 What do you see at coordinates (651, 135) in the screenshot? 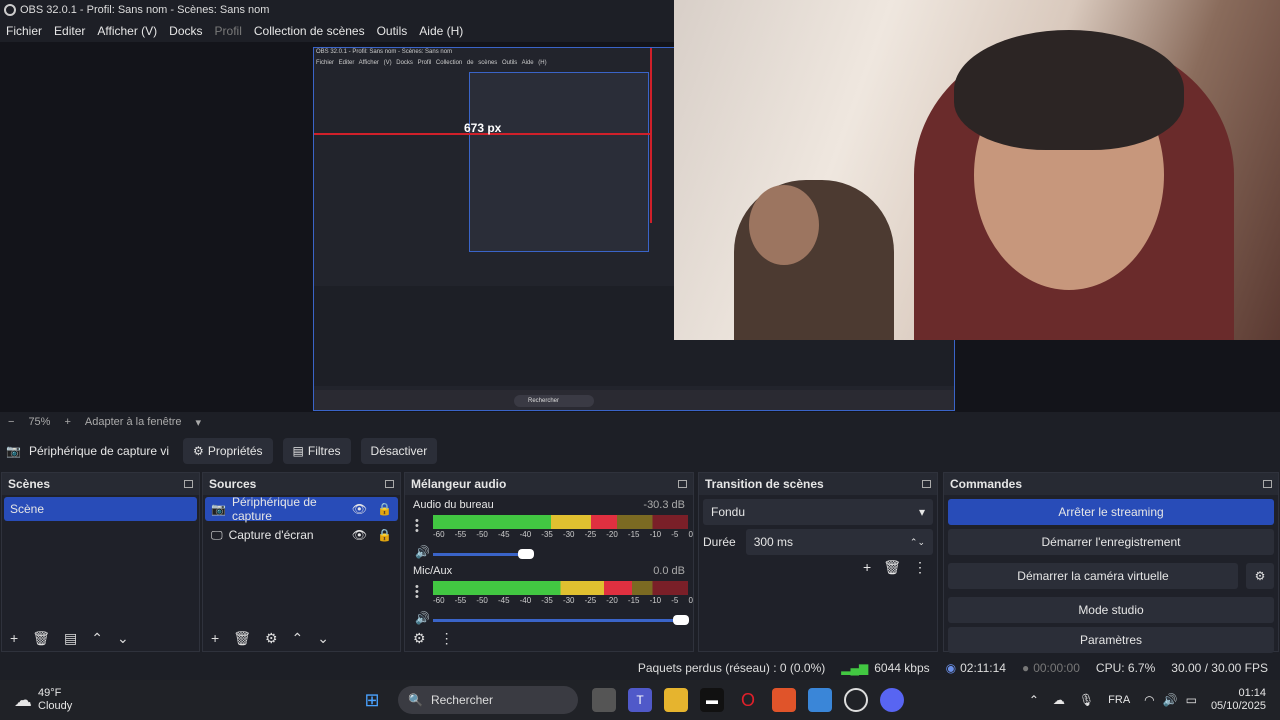
I see `measure-line-vertical` at bounding box center [651, 135].